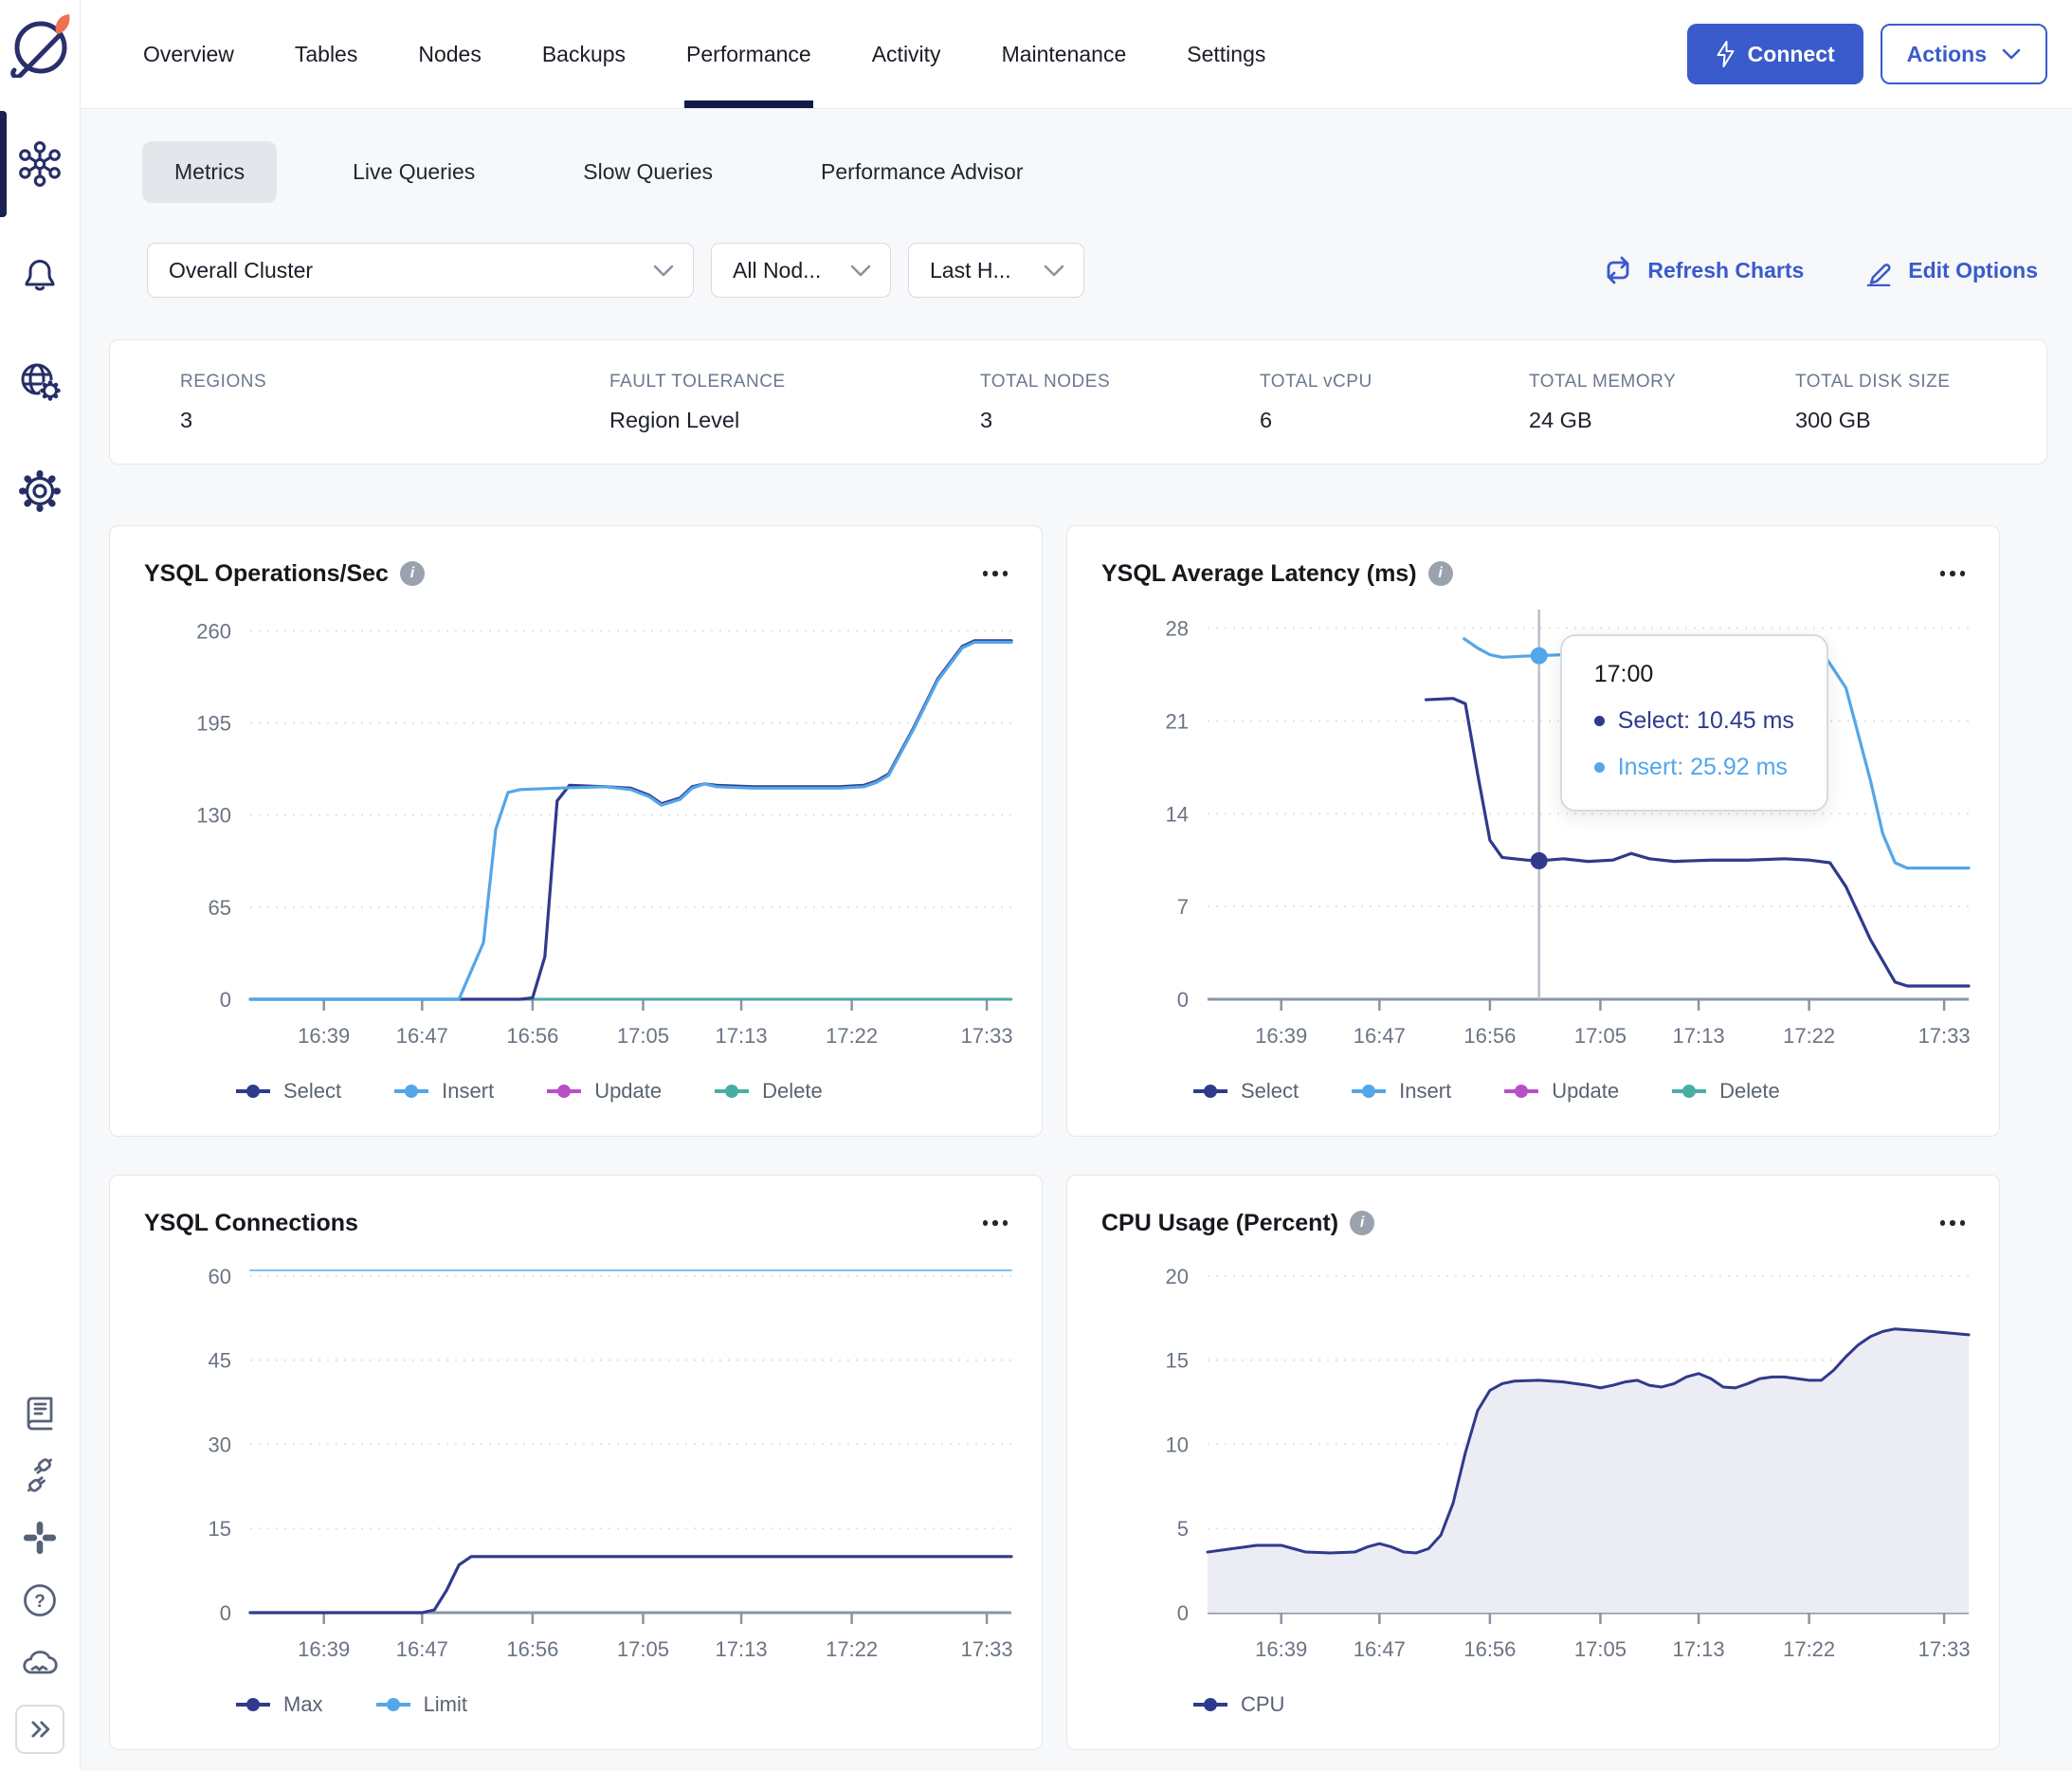 Image resolution: width=2072 pixels, height=1771 pixels. I want to click on chevron-down-icon, so click(663, 270).